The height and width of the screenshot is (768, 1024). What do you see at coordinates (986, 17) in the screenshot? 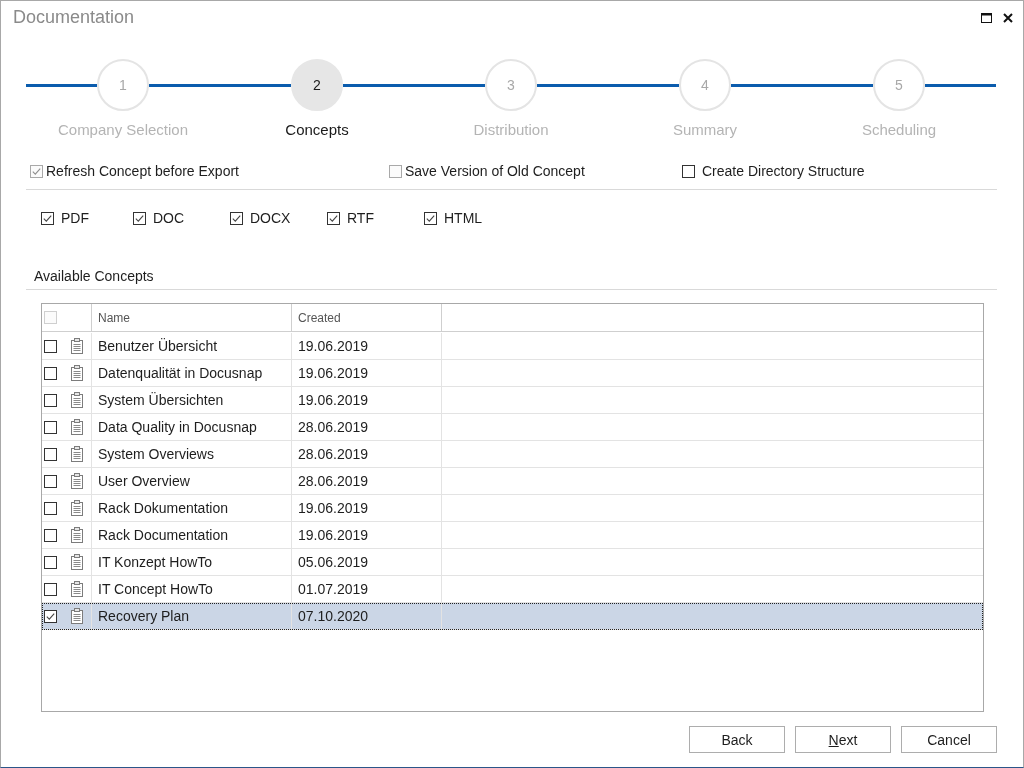
I see `maximize-icon` at bounding box center [986, 17].